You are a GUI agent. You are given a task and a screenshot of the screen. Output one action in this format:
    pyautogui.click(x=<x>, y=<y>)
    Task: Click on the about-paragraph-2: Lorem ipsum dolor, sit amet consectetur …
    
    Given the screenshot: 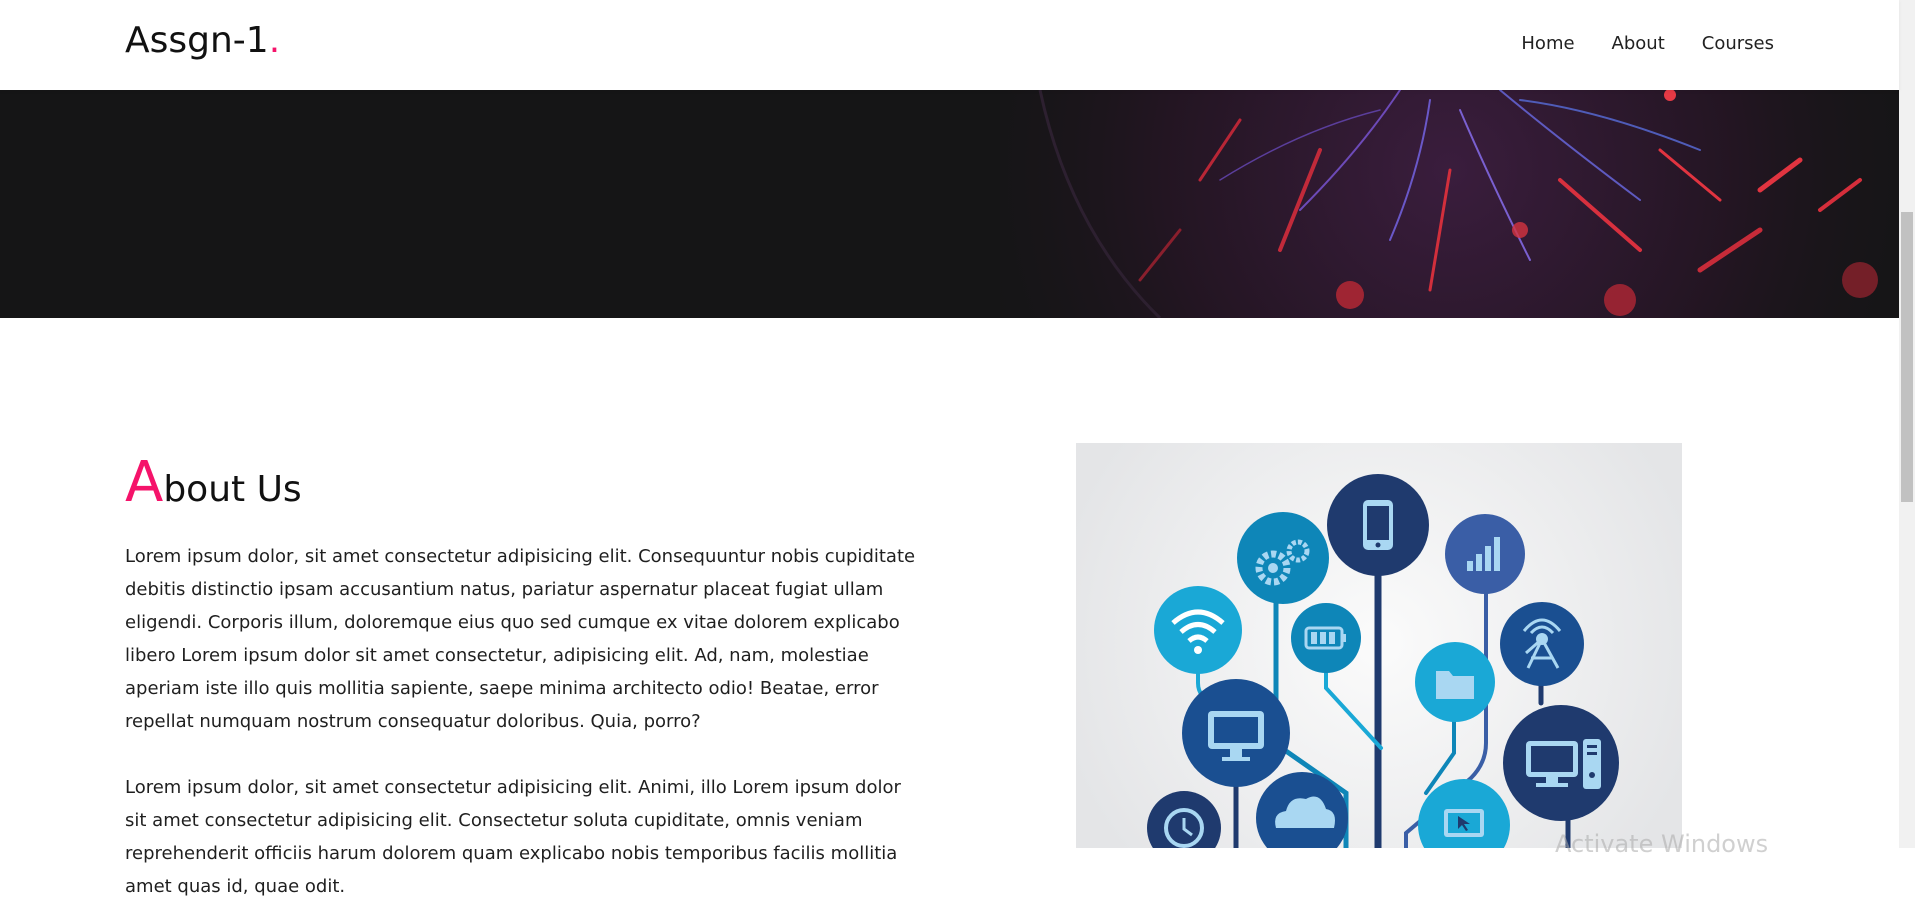 What is the action you would take?
    pyautogui.click(x=513, y=837)
    